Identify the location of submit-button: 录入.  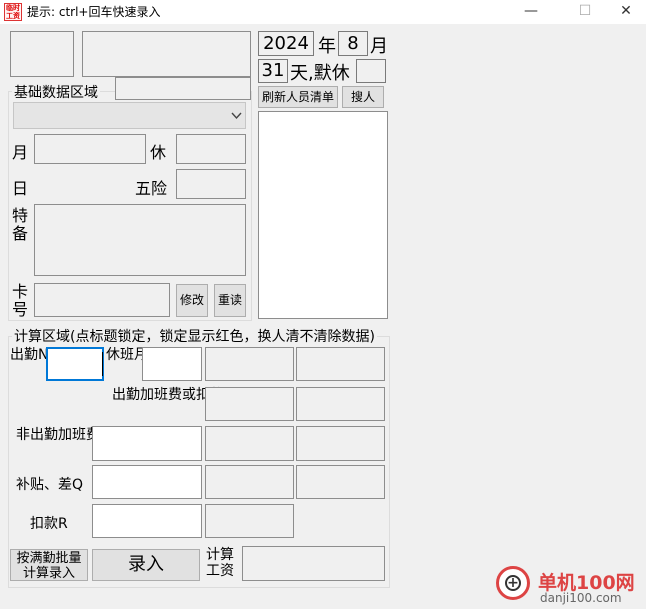
(146, 565).